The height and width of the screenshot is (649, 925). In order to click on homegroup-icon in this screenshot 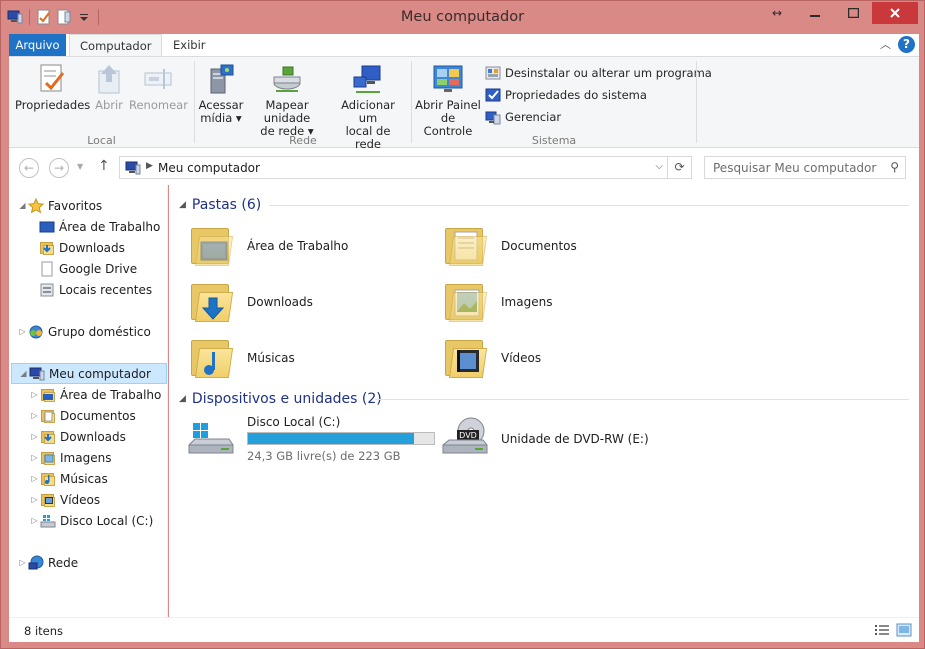, I will do `click(36, 332)`.